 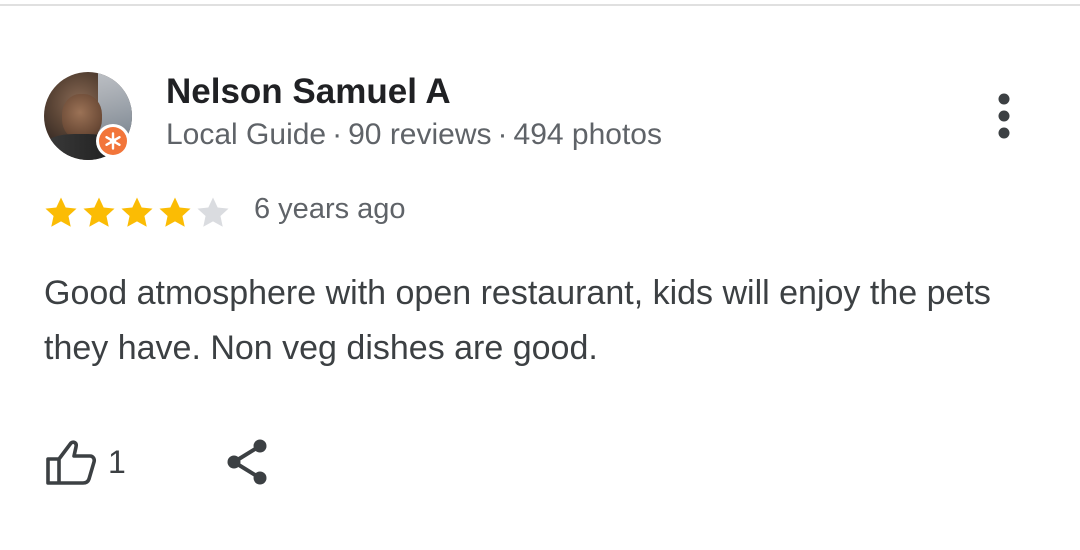 I want to click on reviewer-review-count: 90 reviews, so click(x=420, y=134).